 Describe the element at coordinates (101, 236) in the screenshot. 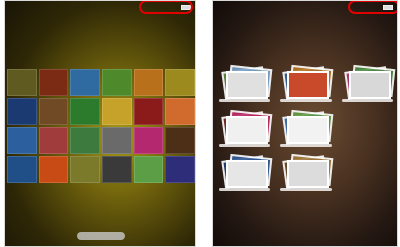

I see `home-indicator` at that location.